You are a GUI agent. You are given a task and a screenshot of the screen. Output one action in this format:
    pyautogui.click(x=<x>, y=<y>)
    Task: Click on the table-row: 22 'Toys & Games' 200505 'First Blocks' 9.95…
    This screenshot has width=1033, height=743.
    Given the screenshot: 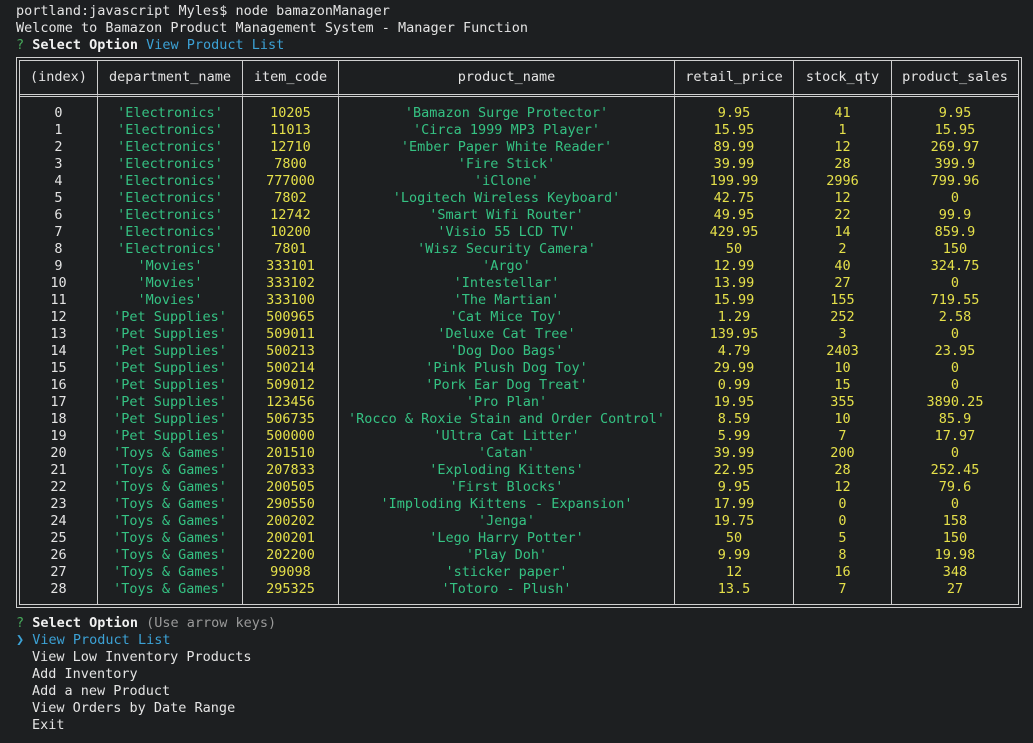 What is the action you would take?
    pyautogui.click(x=519, y=487)
    